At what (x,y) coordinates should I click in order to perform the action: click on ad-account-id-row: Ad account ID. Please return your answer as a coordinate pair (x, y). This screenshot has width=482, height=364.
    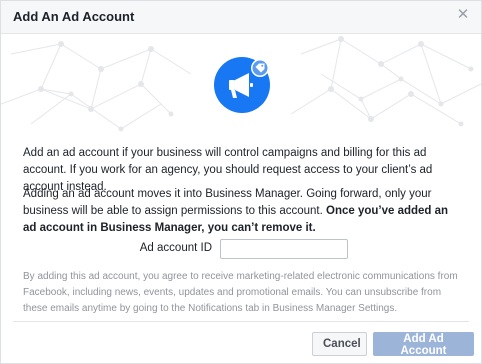
    Looking at the image, I should click on (241, 250).